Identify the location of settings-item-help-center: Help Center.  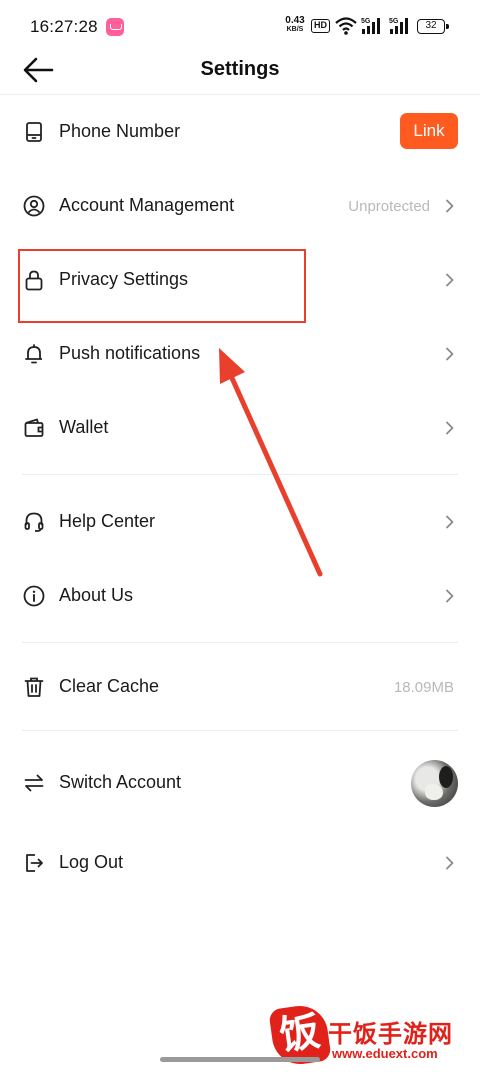
(240, 522).